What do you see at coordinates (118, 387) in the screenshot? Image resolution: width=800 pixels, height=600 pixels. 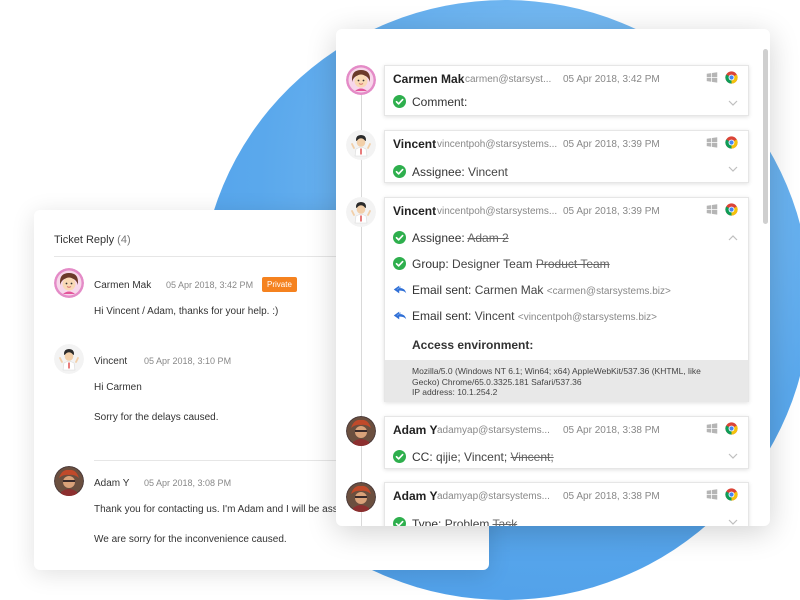 I see `reply-message: Hi Carmen` at bounding box center [118, 387].